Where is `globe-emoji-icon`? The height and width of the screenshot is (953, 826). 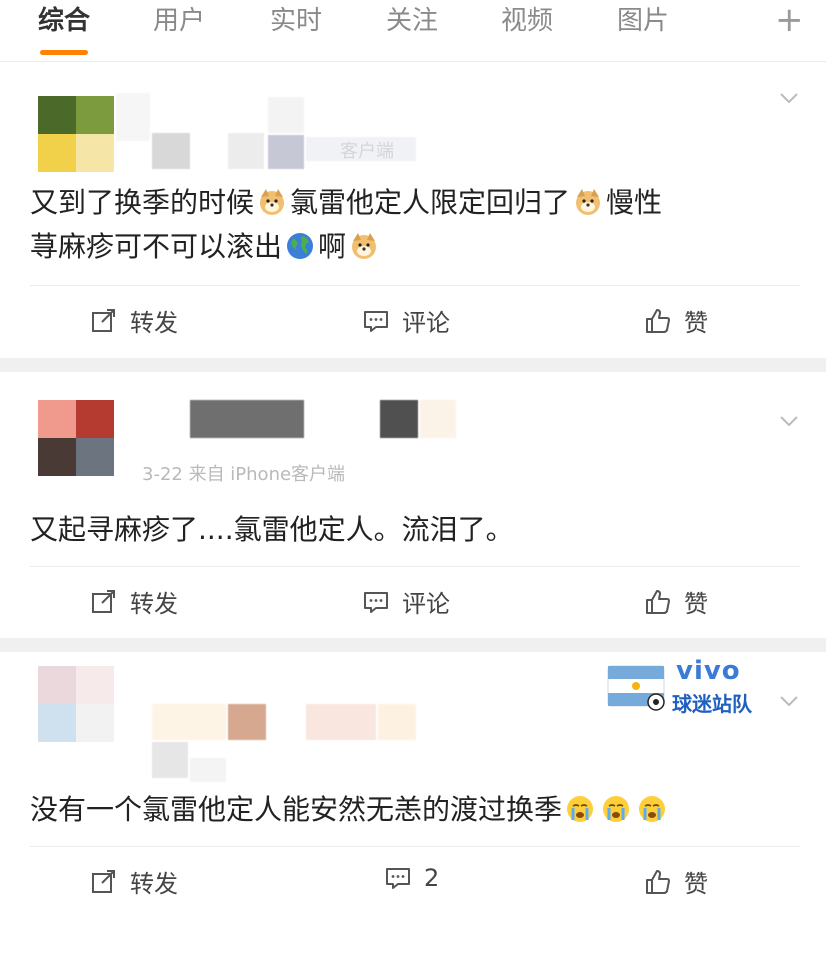
globe-emoji-icon is located at coordinates (300, 246).